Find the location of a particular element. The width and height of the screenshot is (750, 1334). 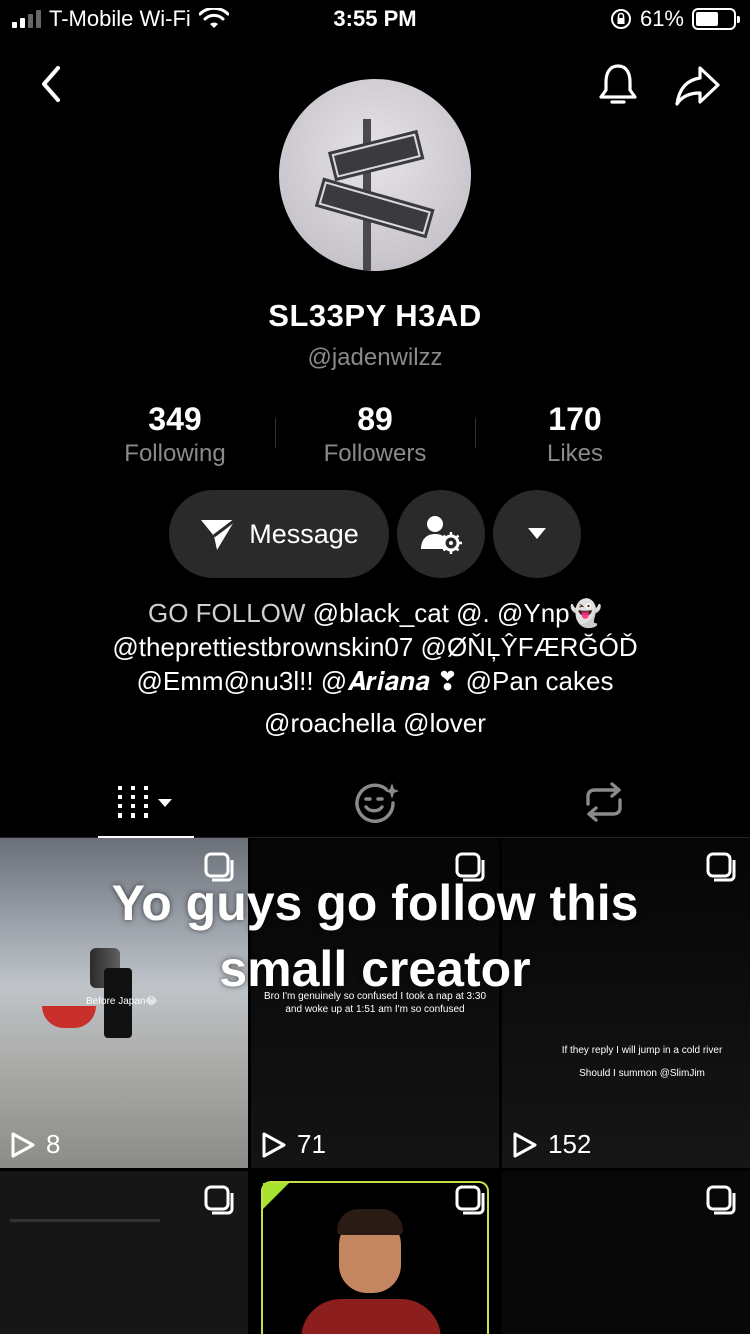

bio-line-4: @roachella @lover is located at coordinates (375, 723).